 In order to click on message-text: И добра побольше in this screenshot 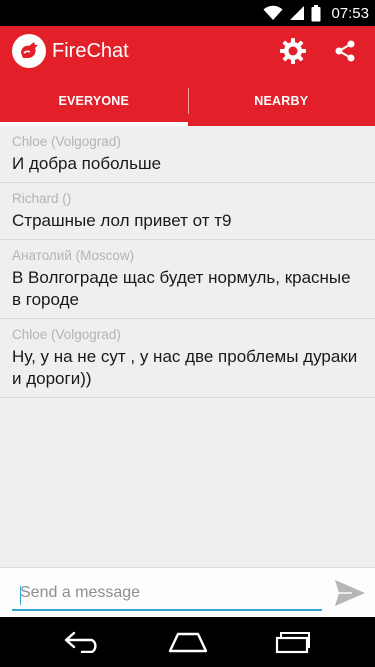, I will do `click(87, 163)`.